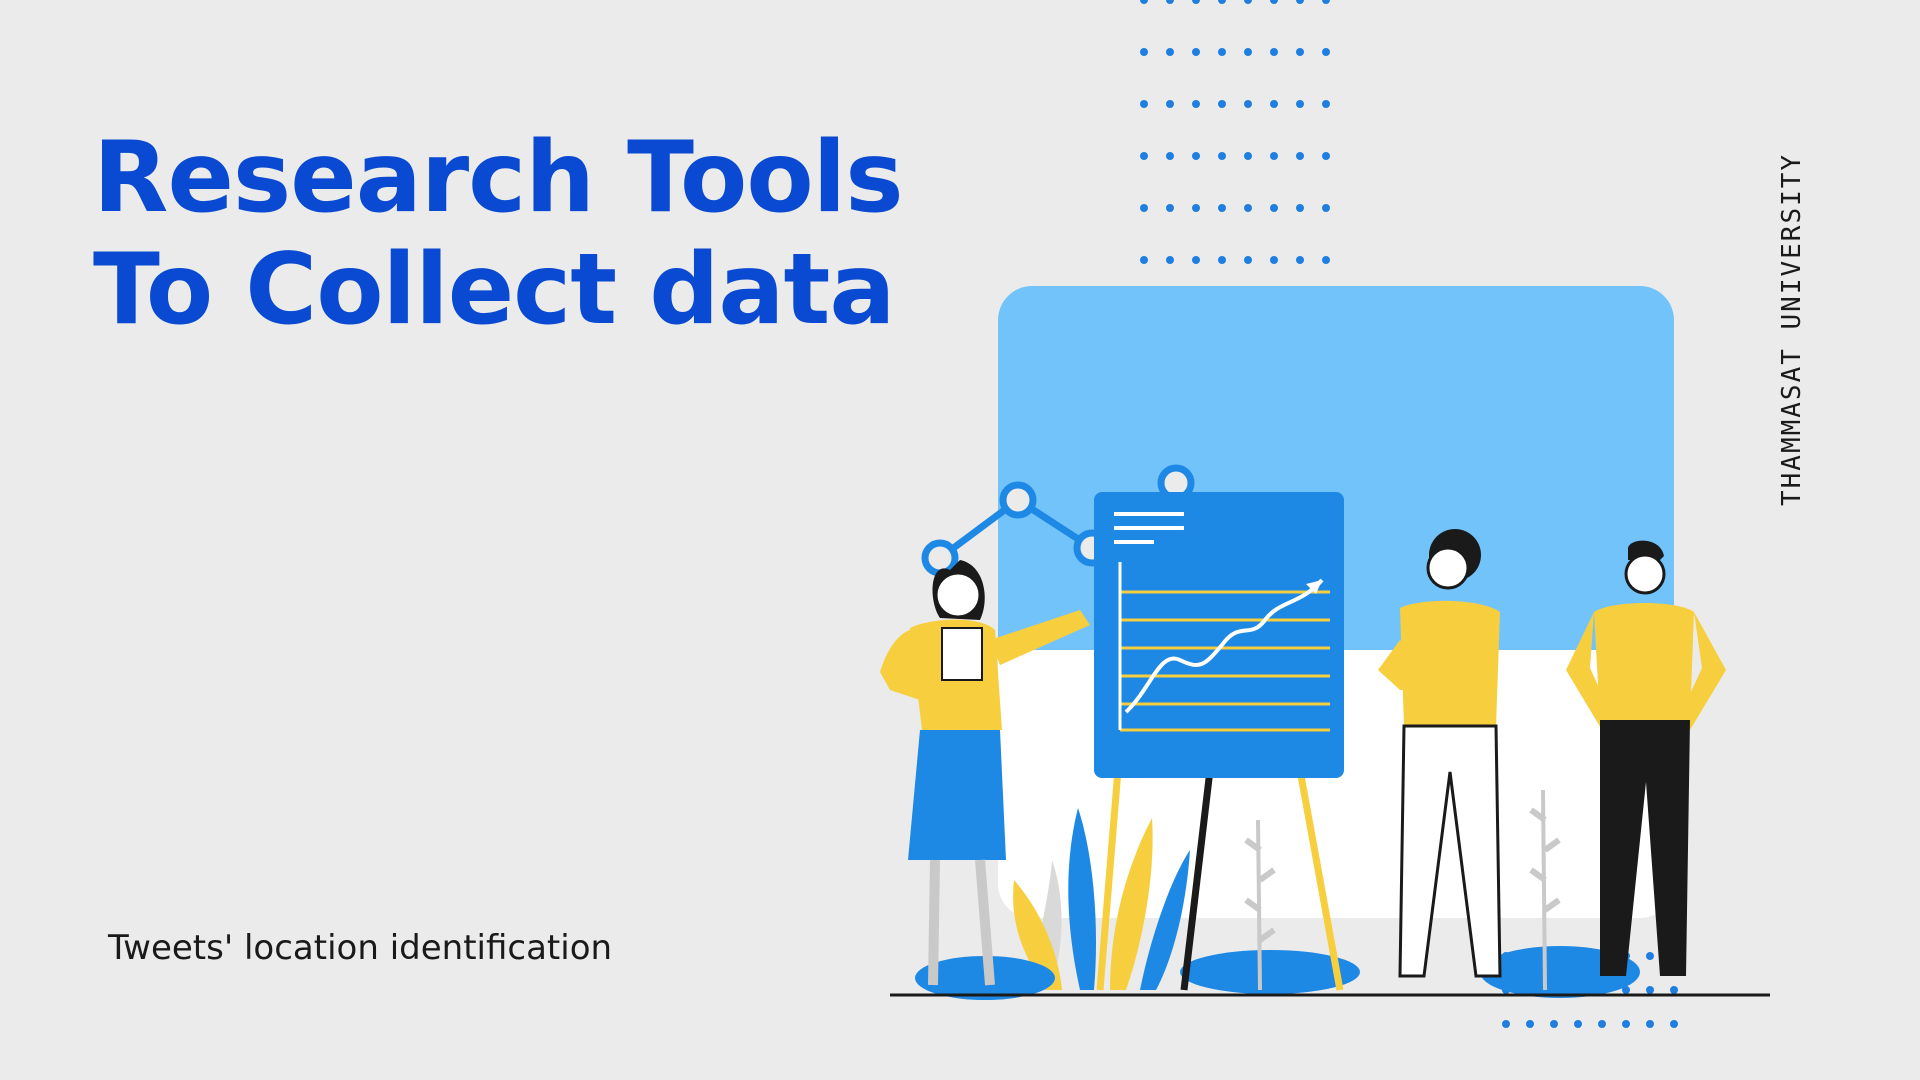  Describe the element at coordinates (1219, 635) in the screenshot. I see `chart-board` at that location.